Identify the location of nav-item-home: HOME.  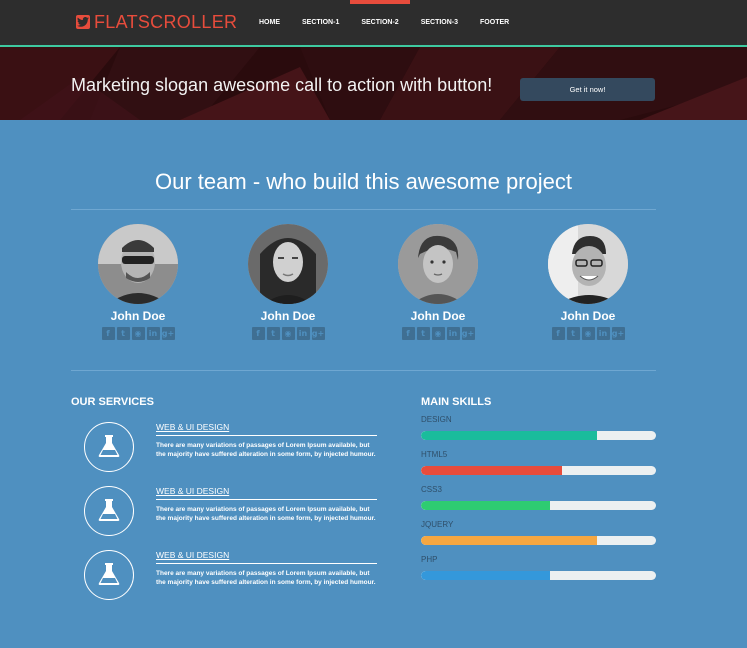
(269, 22).